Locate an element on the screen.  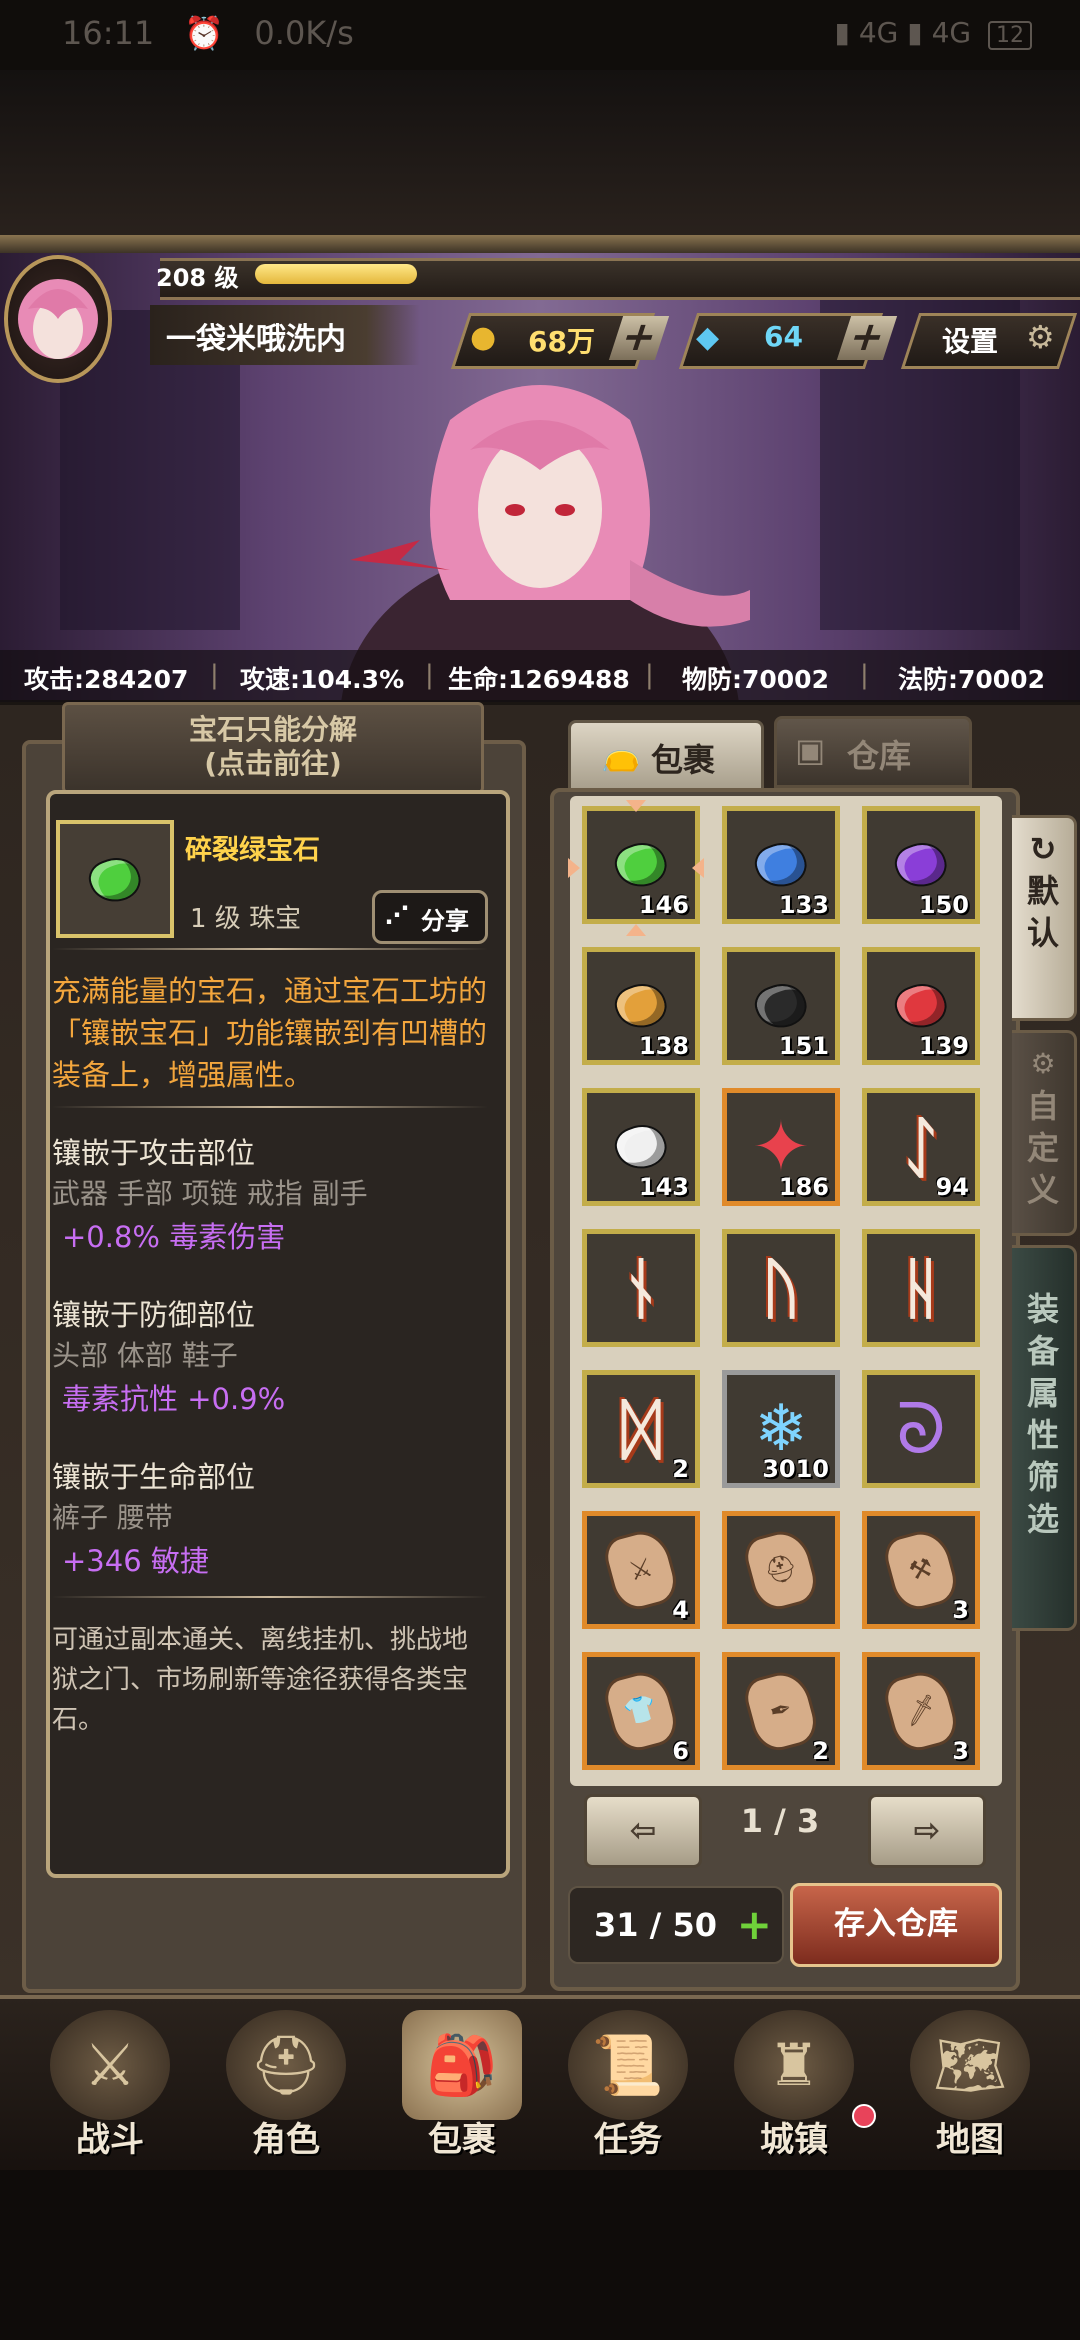
inventory-slot: ✦ 186 is located at coordinates (781, 1147).